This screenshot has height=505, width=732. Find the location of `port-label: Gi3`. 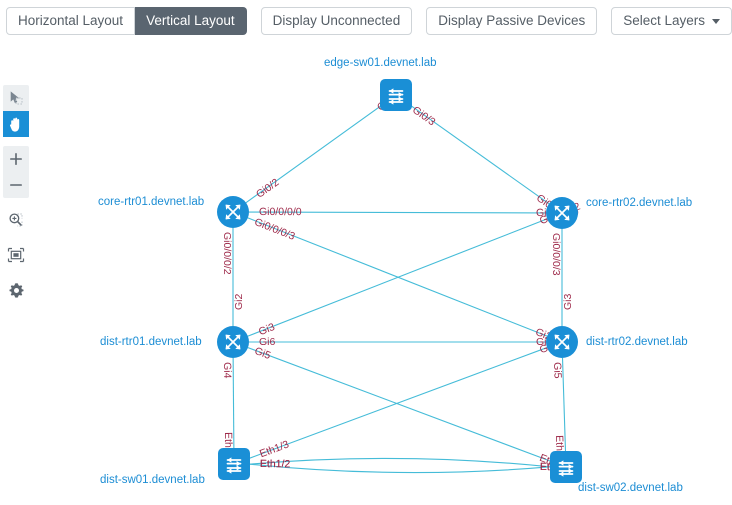

port-label: Gi3 is located at coordinates (568, 301).